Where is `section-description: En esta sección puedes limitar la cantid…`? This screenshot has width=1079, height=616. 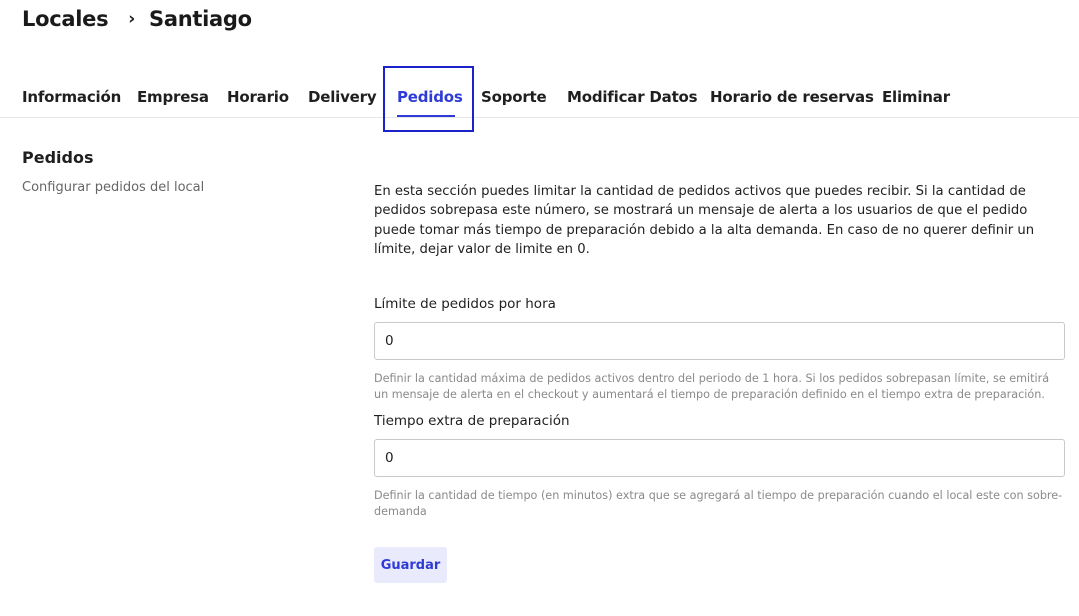 section-description: En esta sección puedes limitar la cantid… is located at coordinates (704, 220).